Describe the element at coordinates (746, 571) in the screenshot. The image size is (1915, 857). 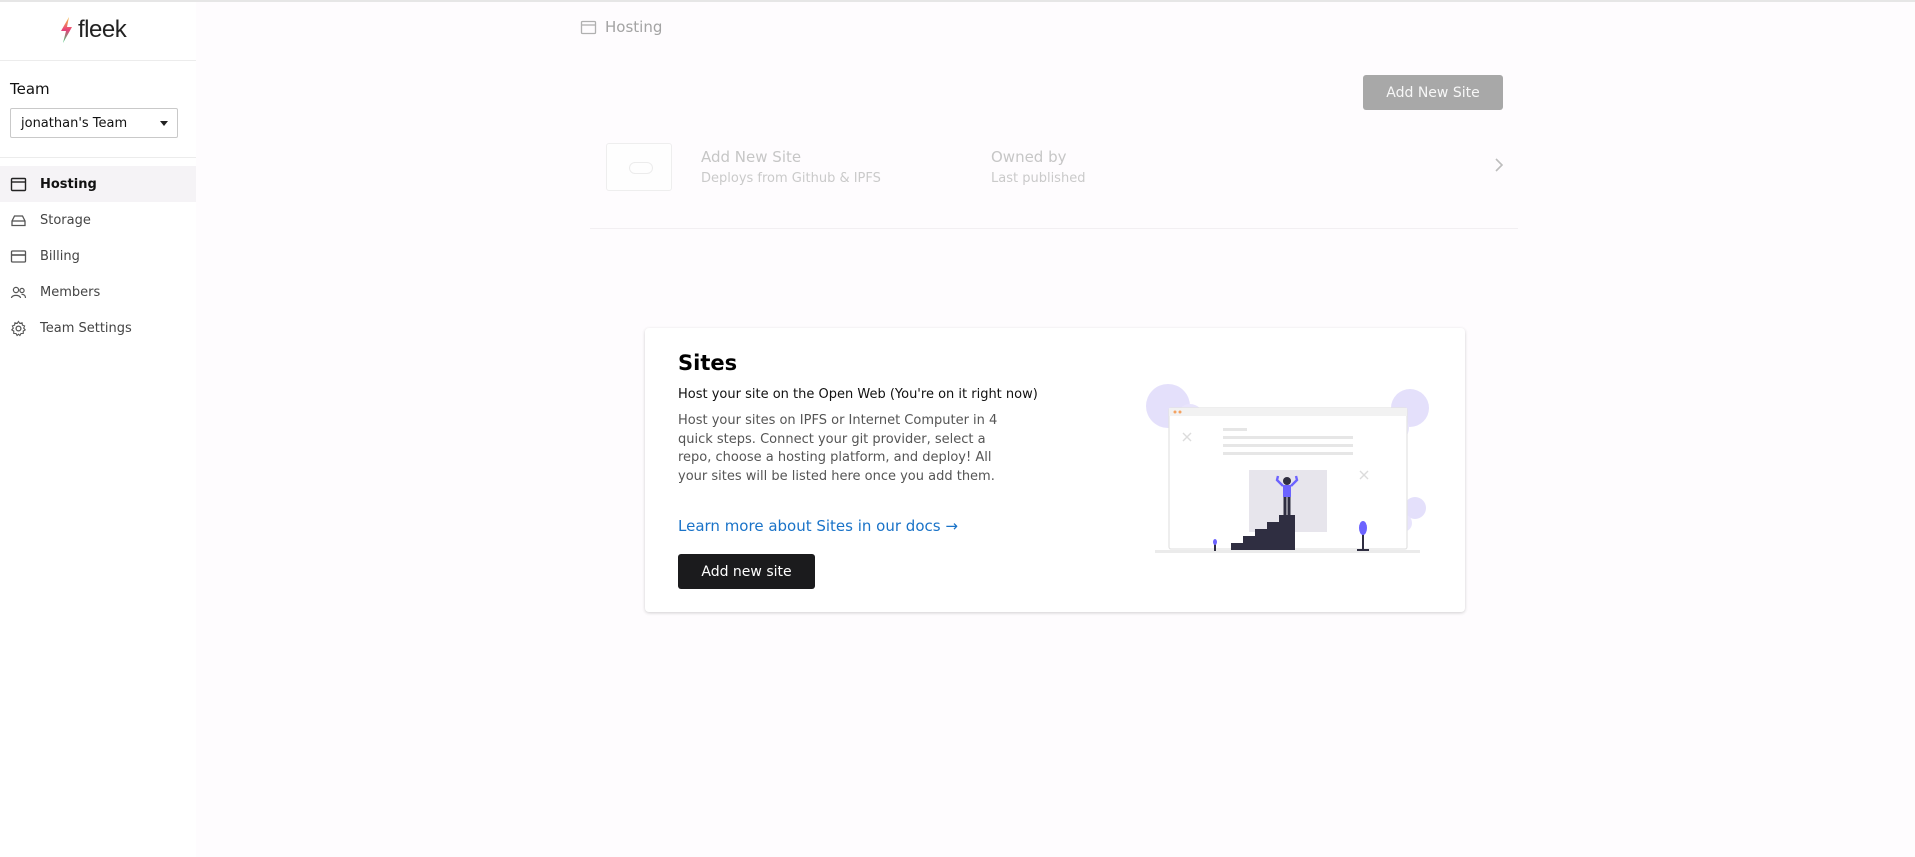
I see `add-new-site-button: Add new site` at that location.